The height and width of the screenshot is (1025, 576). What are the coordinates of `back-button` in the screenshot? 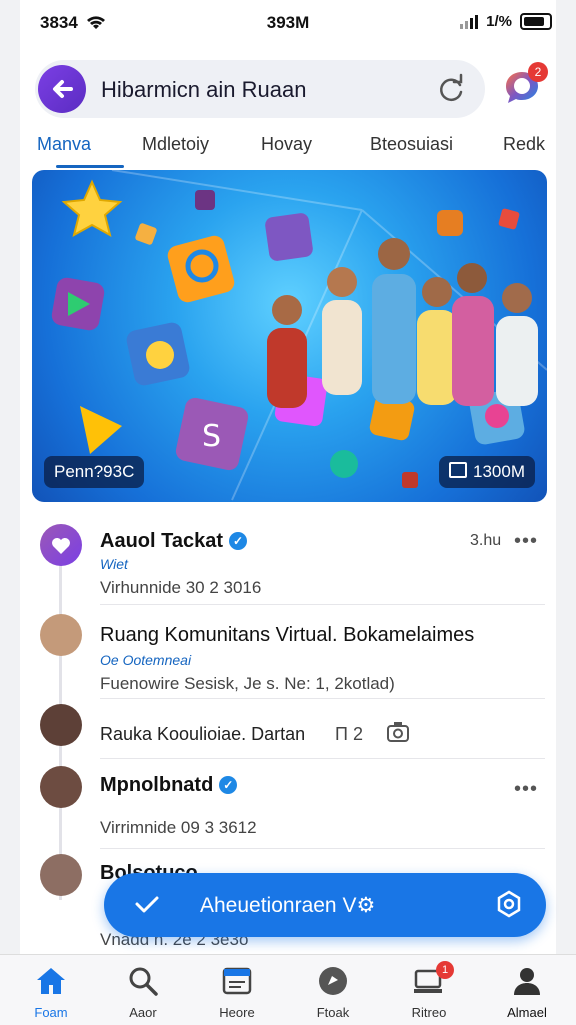 It's located at (62, 89).